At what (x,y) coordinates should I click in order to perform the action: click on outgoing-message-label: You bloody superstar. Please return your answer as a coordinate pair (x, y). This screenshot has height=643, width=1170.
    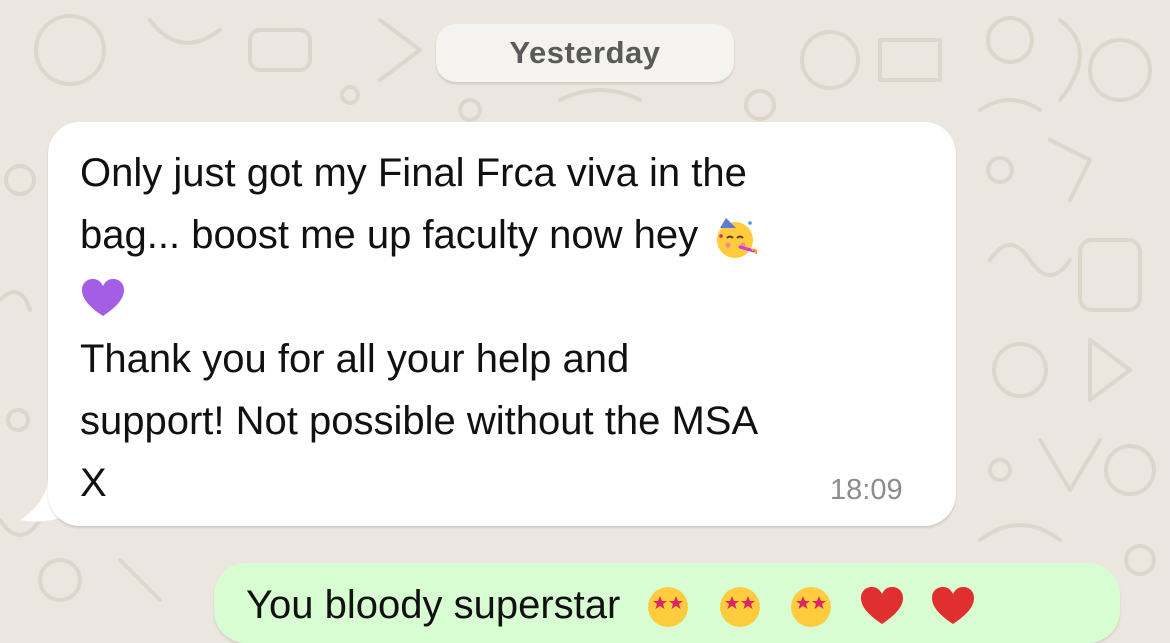
    Looking at the image, I should click on (433, 605).